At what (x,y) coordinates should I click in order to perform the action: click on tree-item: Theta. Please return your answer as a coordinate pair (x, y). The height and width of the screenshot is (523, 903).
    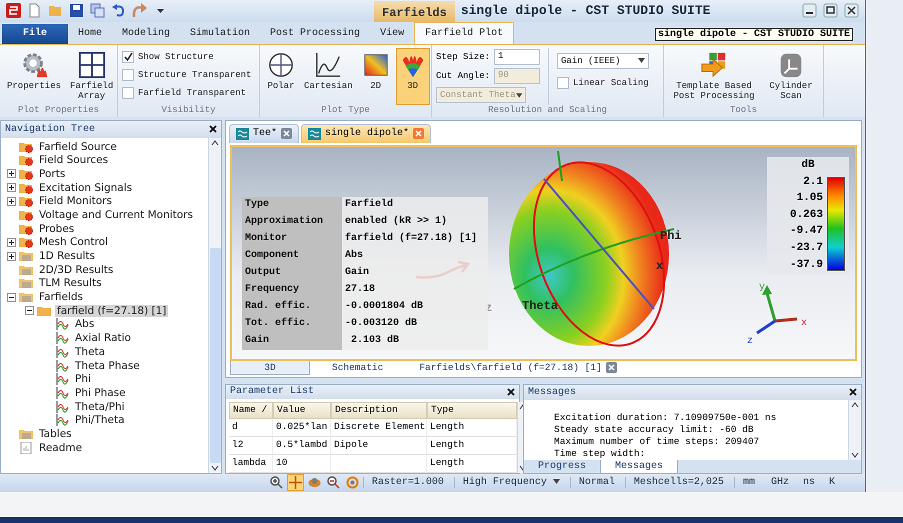
    Looking at the image, I should click on (90, 352).